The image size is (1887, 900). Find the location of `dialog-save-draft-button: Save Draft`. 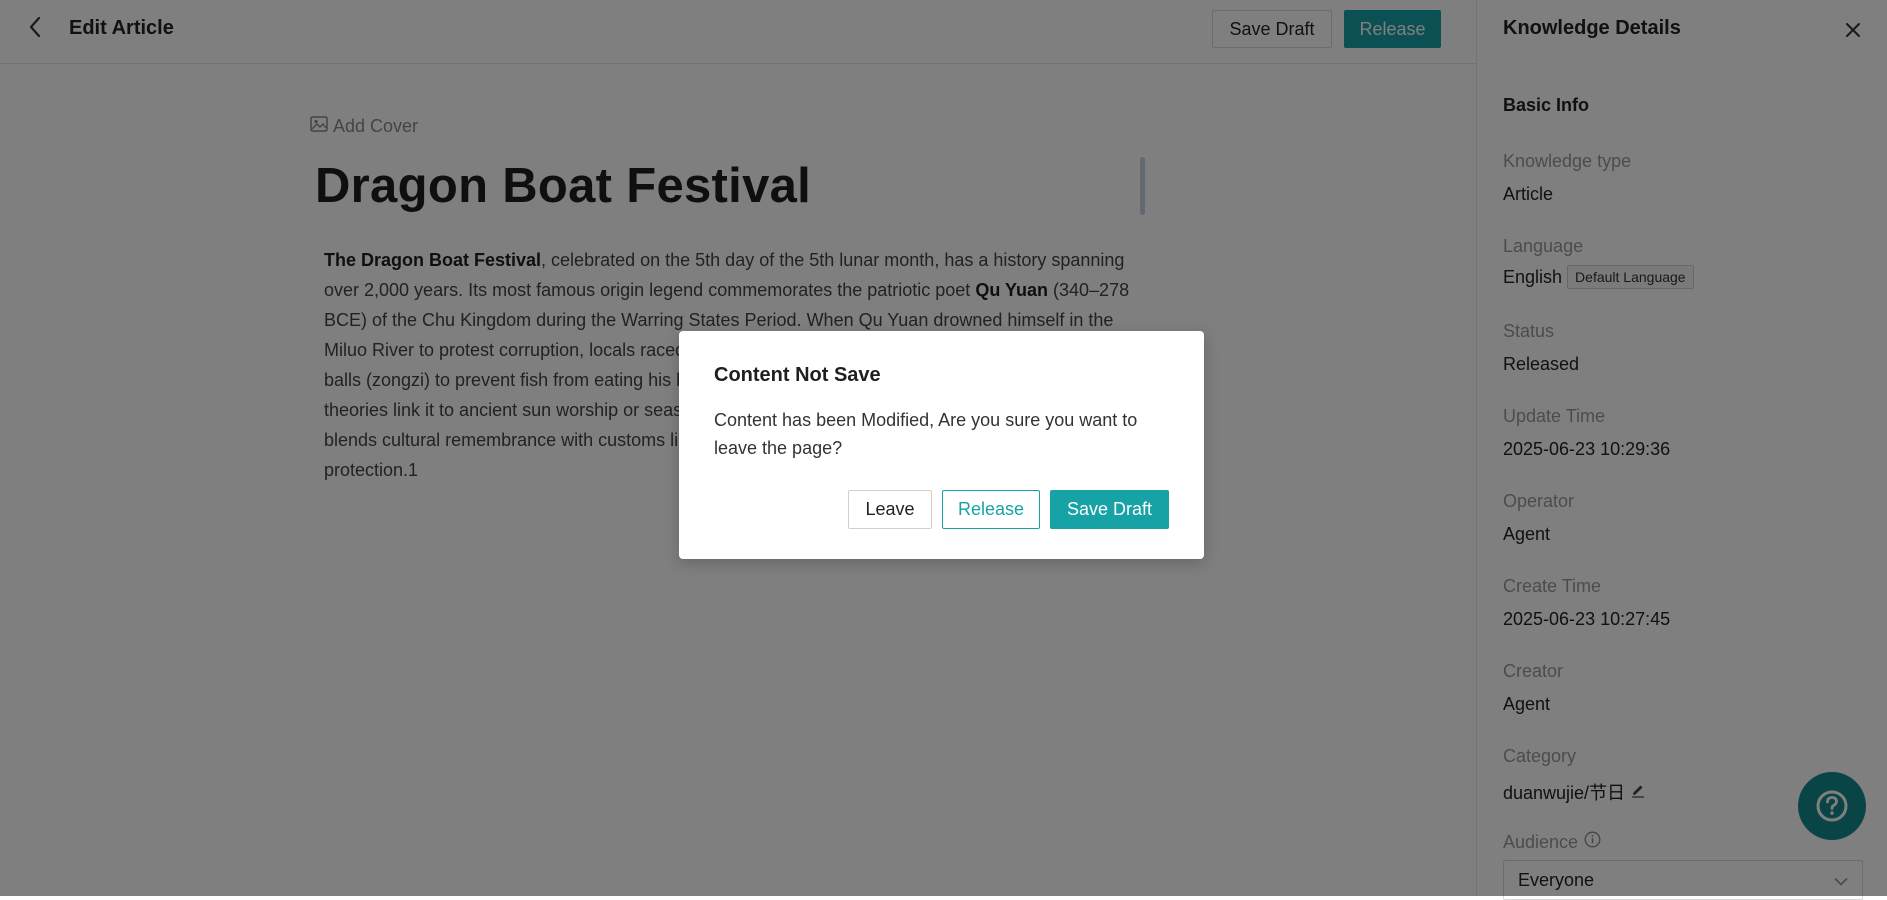

dialog-save-draft-button: Save Draft is located at coordinates (1109, 509).